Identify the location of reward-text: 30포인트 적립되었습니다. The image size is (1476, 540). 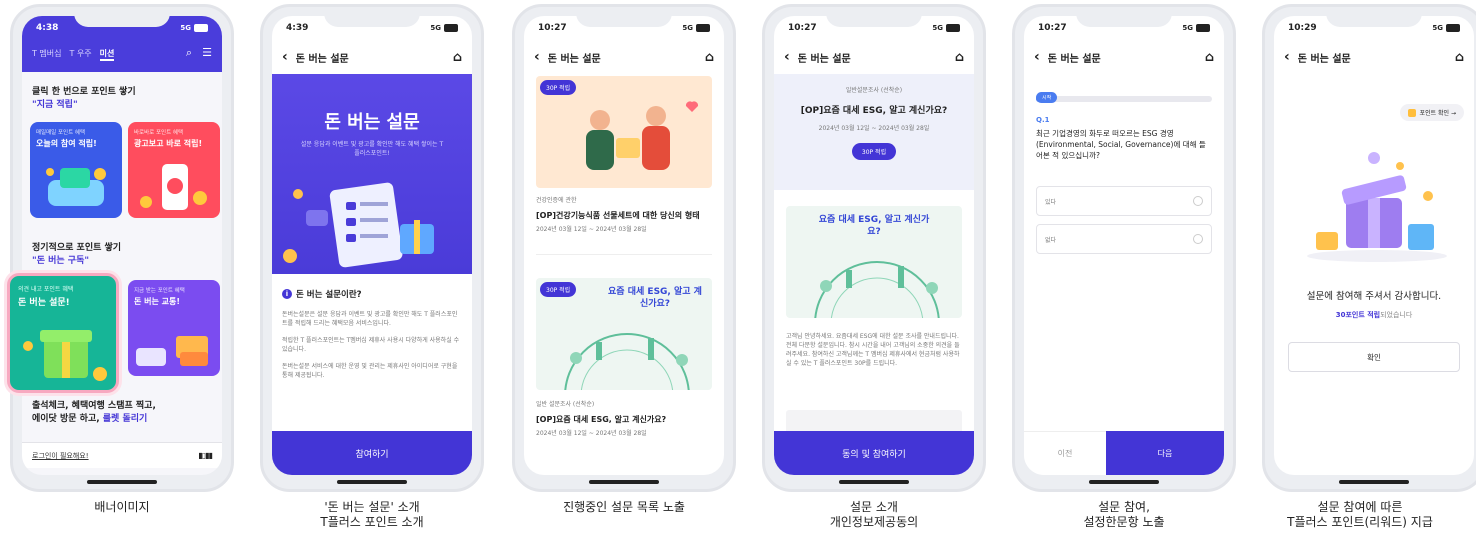
(1374, 315).